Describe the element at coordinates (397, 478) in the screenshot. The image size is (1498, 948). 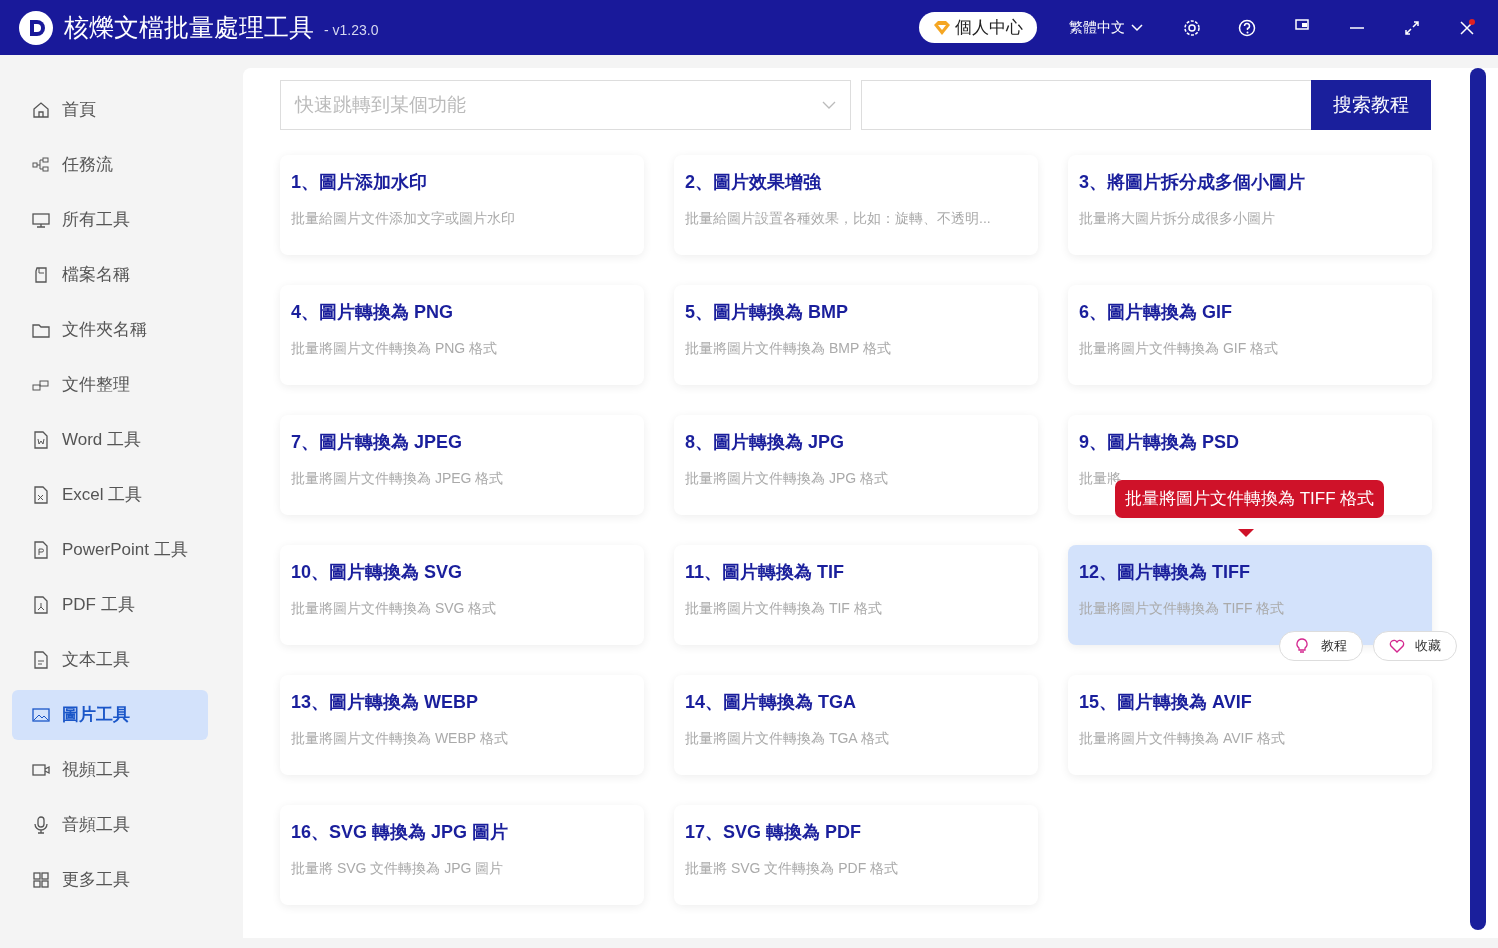
I see `tool-description: 批量將圖片文件轉換為 JPEG 格式` at that location.